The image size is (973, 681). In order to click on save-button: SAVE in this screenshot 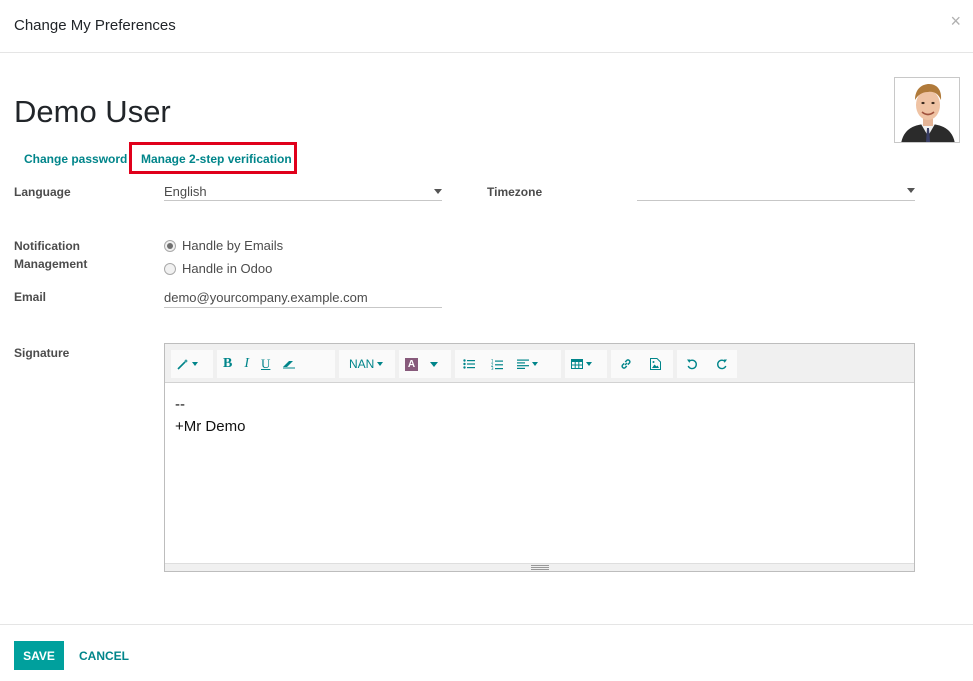, I will do `click(39, 655)`.